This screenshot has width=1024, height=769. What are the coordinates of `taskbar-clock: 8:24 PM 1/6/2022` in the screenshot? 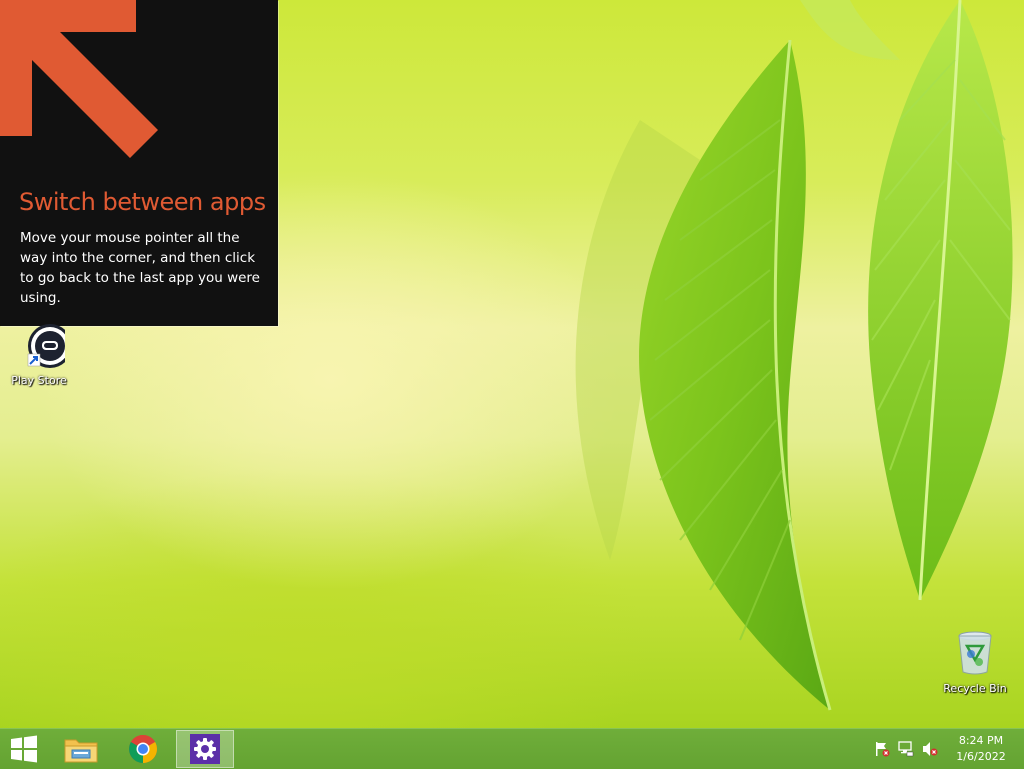 It's located at (981, 749).